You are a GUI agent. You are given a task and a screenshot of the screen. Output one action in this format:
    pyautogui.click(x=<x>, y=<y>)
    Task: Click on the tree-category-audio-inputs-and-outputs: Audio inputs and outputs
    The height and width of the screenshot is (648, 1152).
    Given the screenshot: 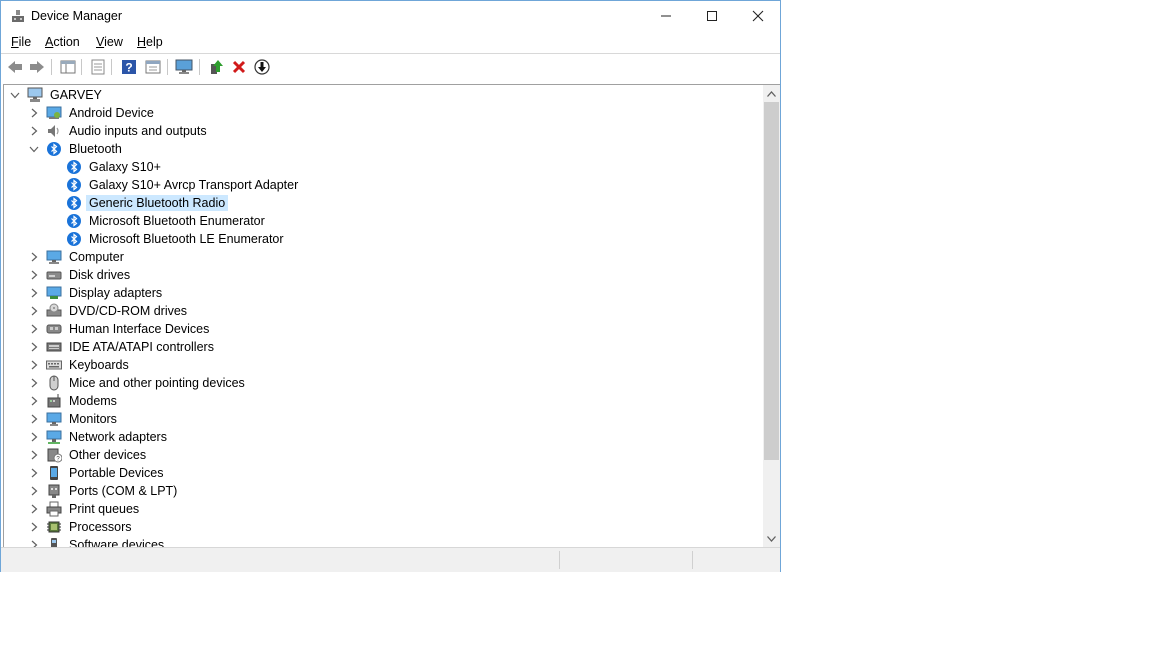 What is the action you would take?
    pyautogui.click(x=119, y=131)
    